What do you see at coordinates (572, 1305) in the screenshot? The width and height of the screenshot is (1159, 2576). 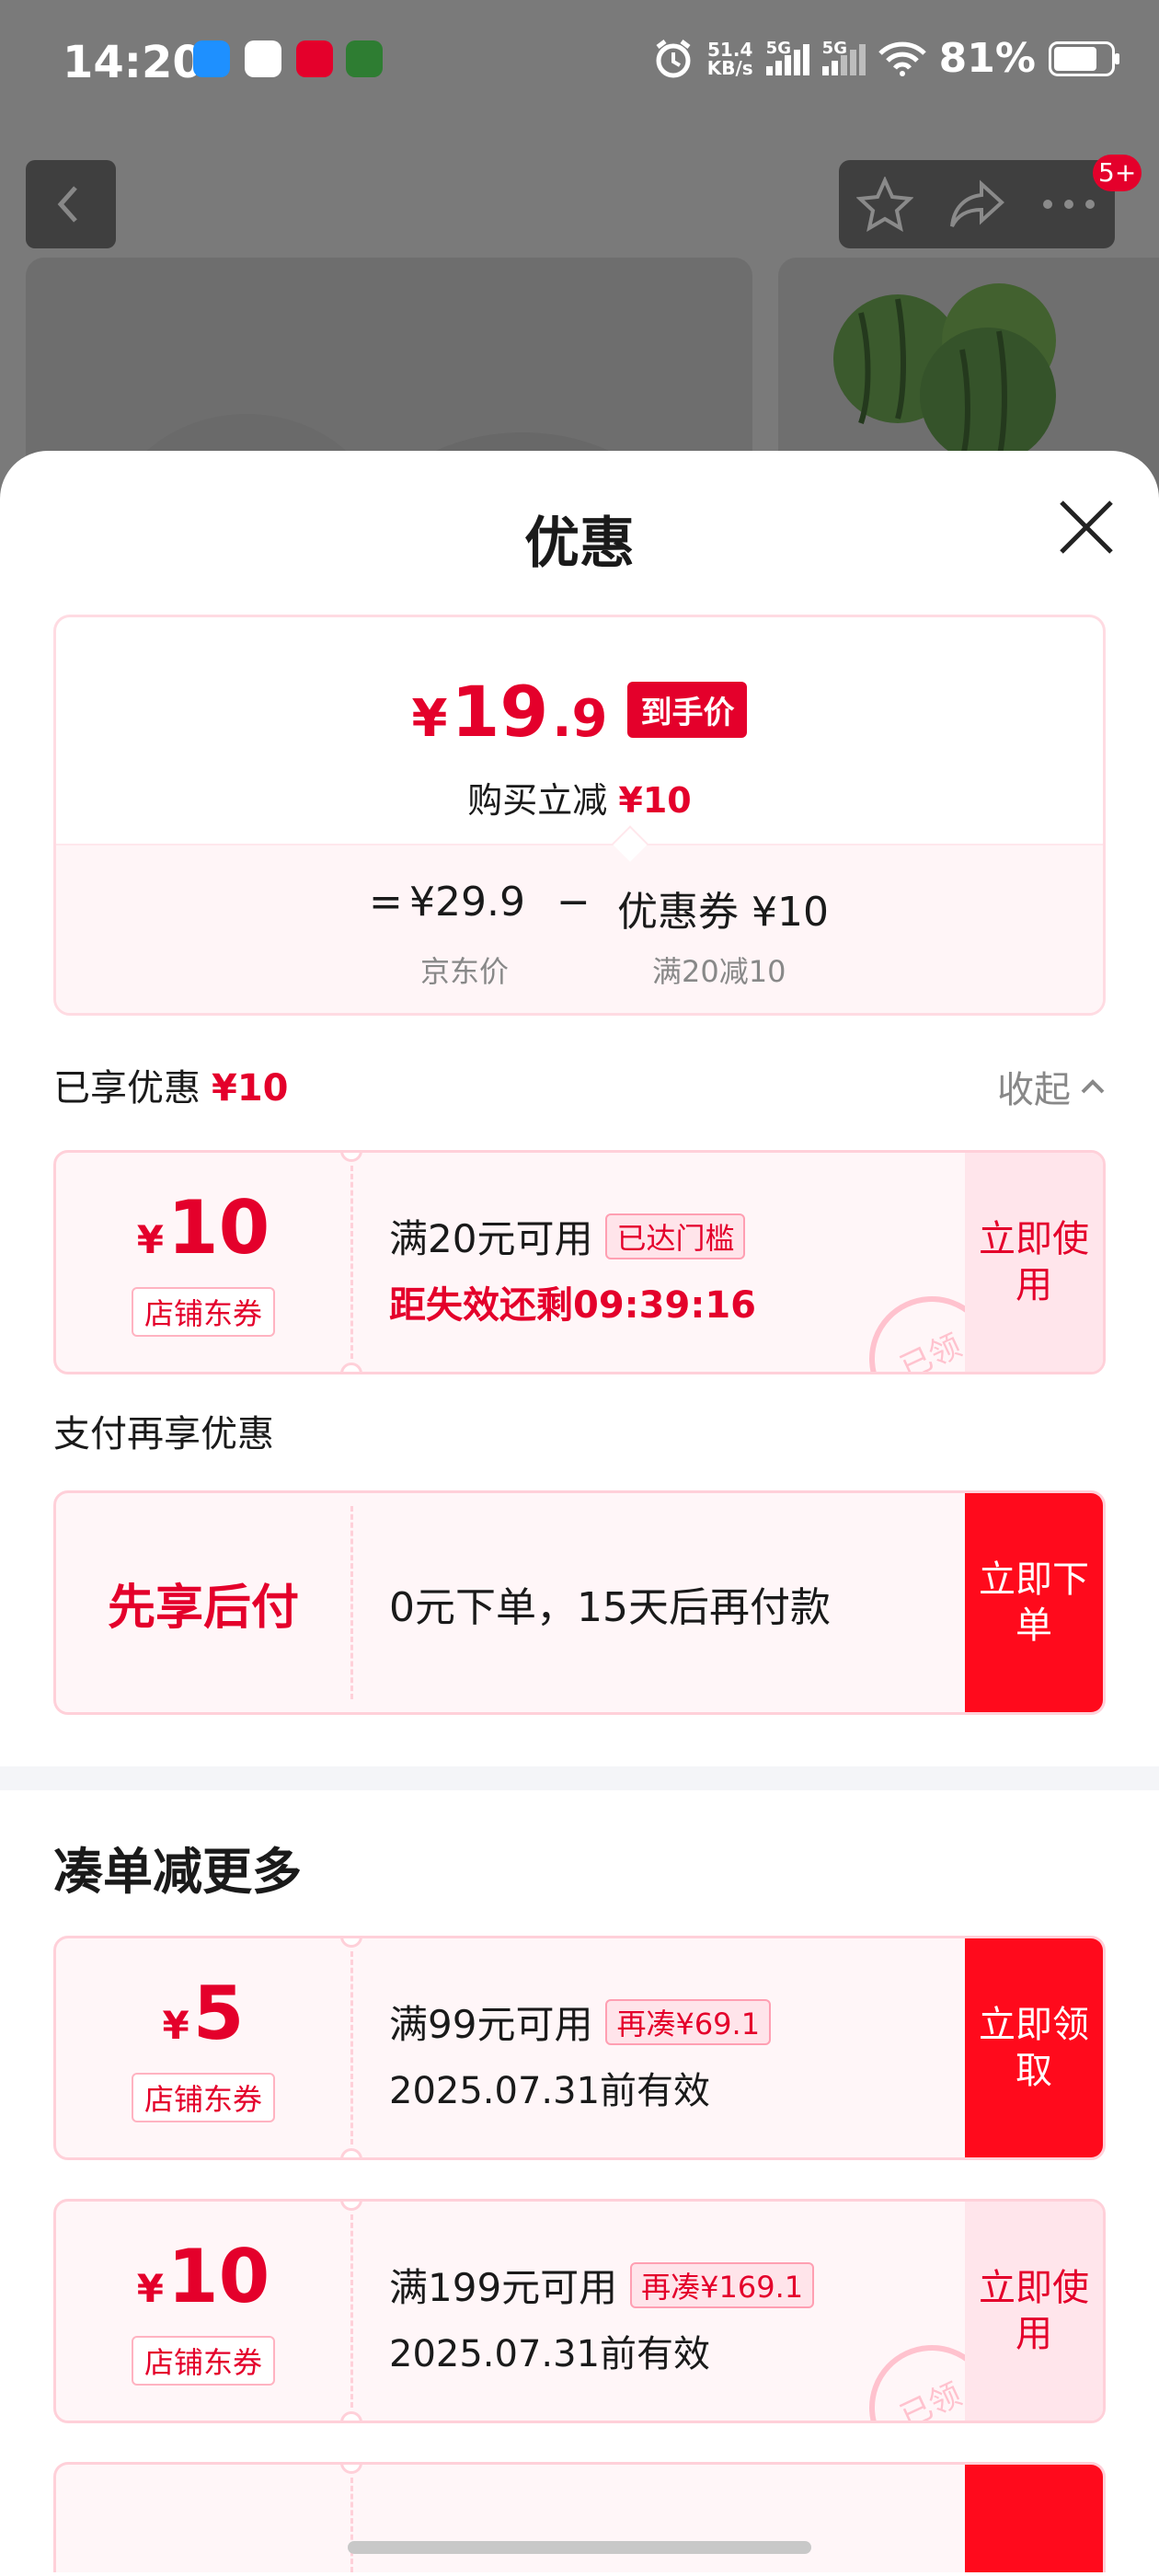 I see `coupon-countdown: 距失效还剩09:39:16` at bounding box center [572, 1305].